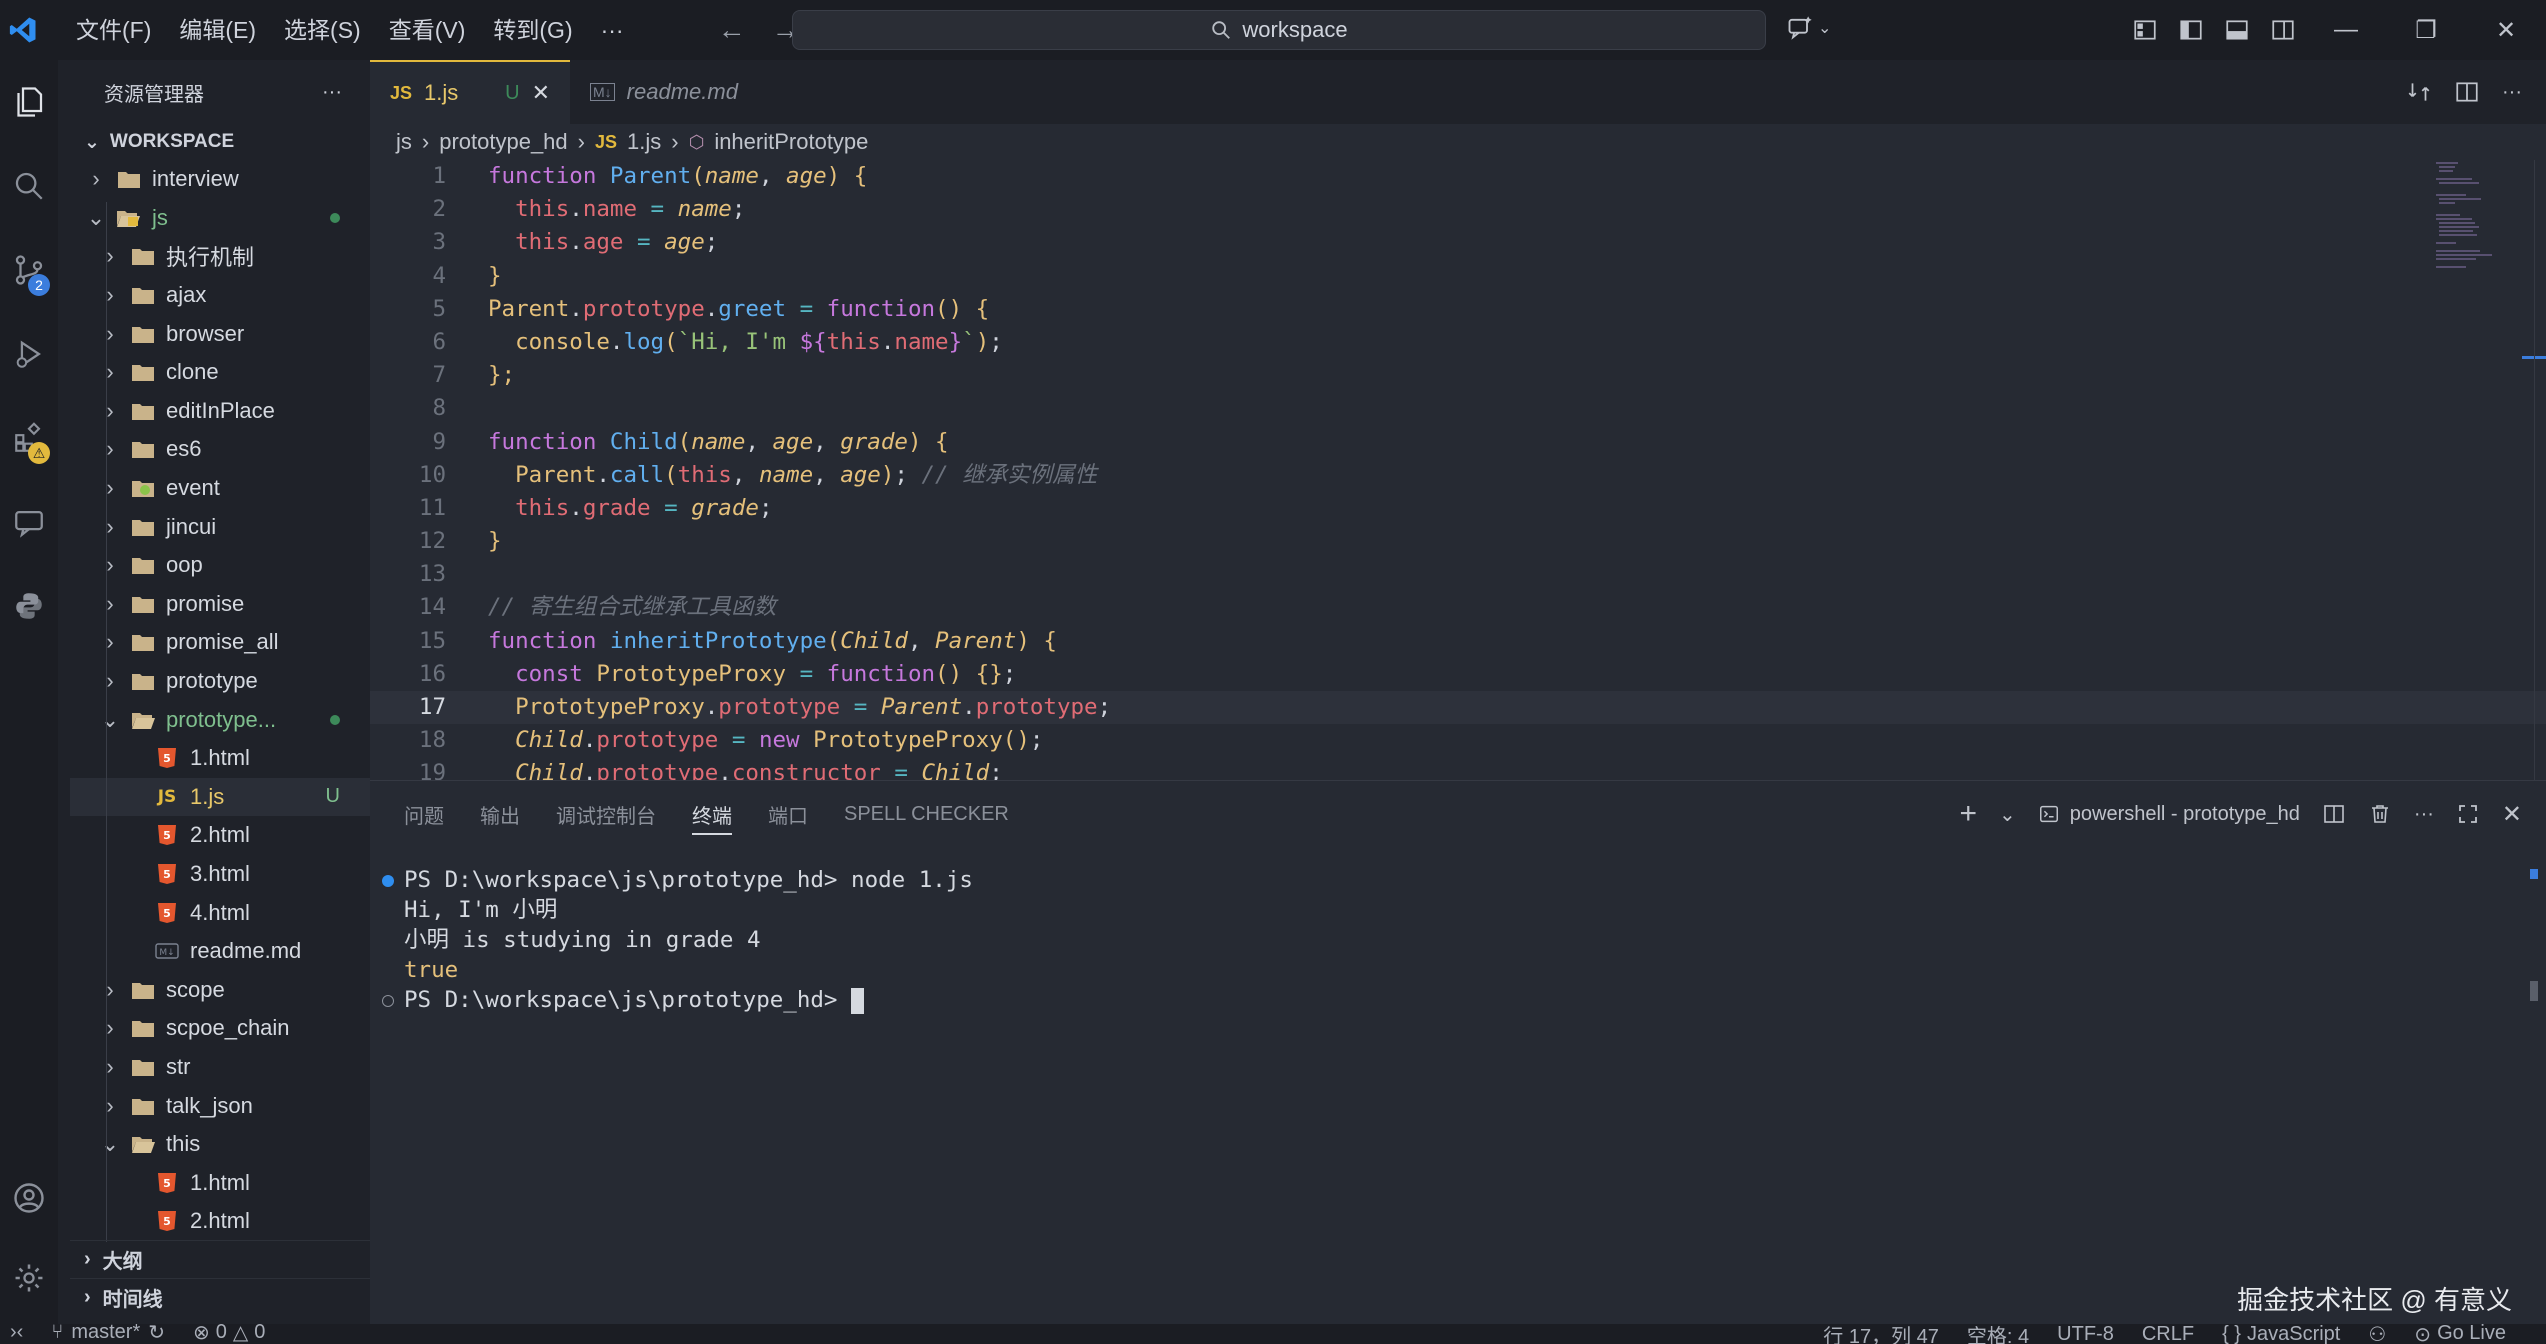  Describe the element at coordinates (2169, 814) in the screenshot. I see `terminal-selector: powershell - prototype_hd` at that location.